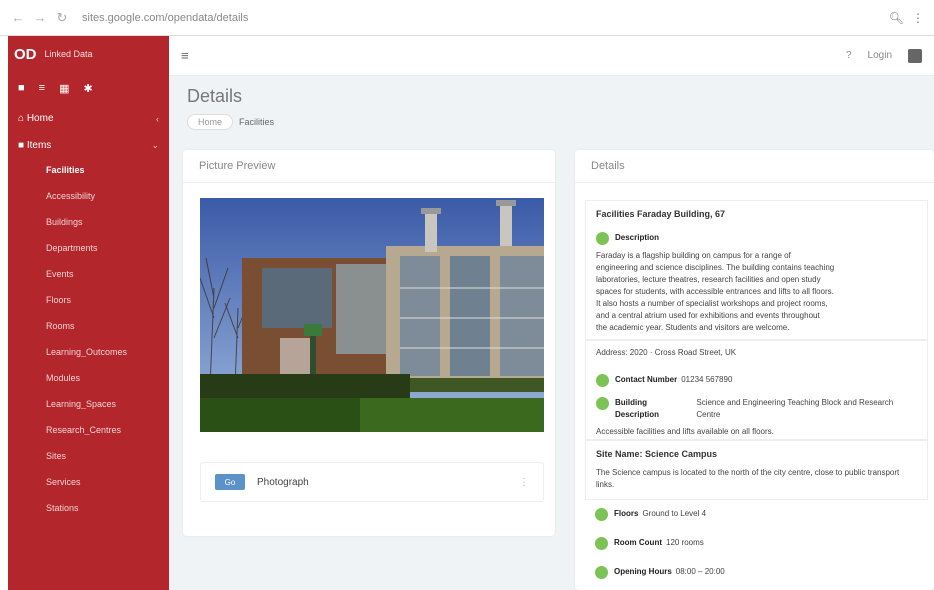  Describe the element at coordinates (756, 380) in the screenshot. I see `detail-row: Contact Number 01234 567890` at that location.